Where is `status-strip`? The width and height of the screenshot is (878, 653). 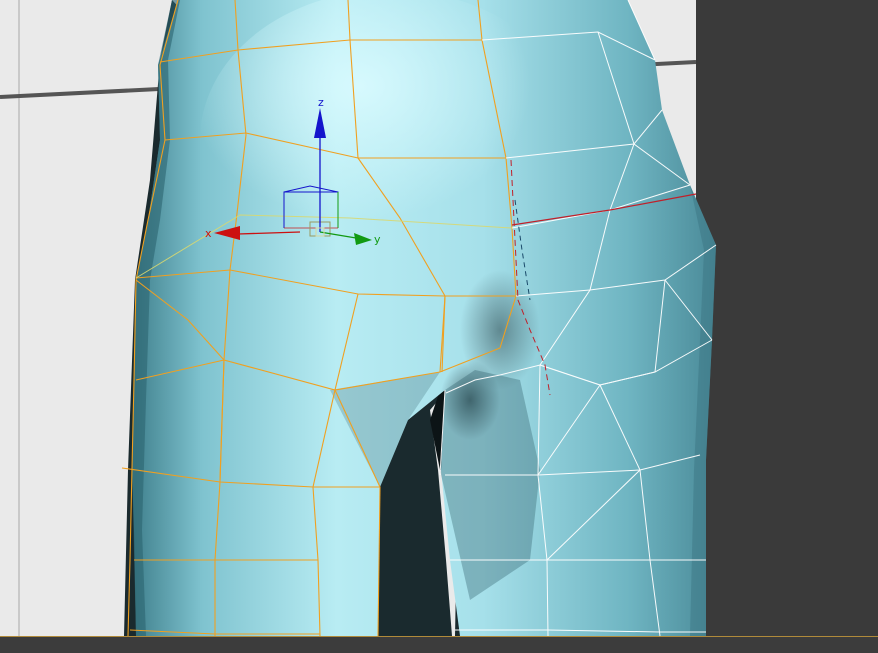
status-strip is located at coordinates (439, 644).